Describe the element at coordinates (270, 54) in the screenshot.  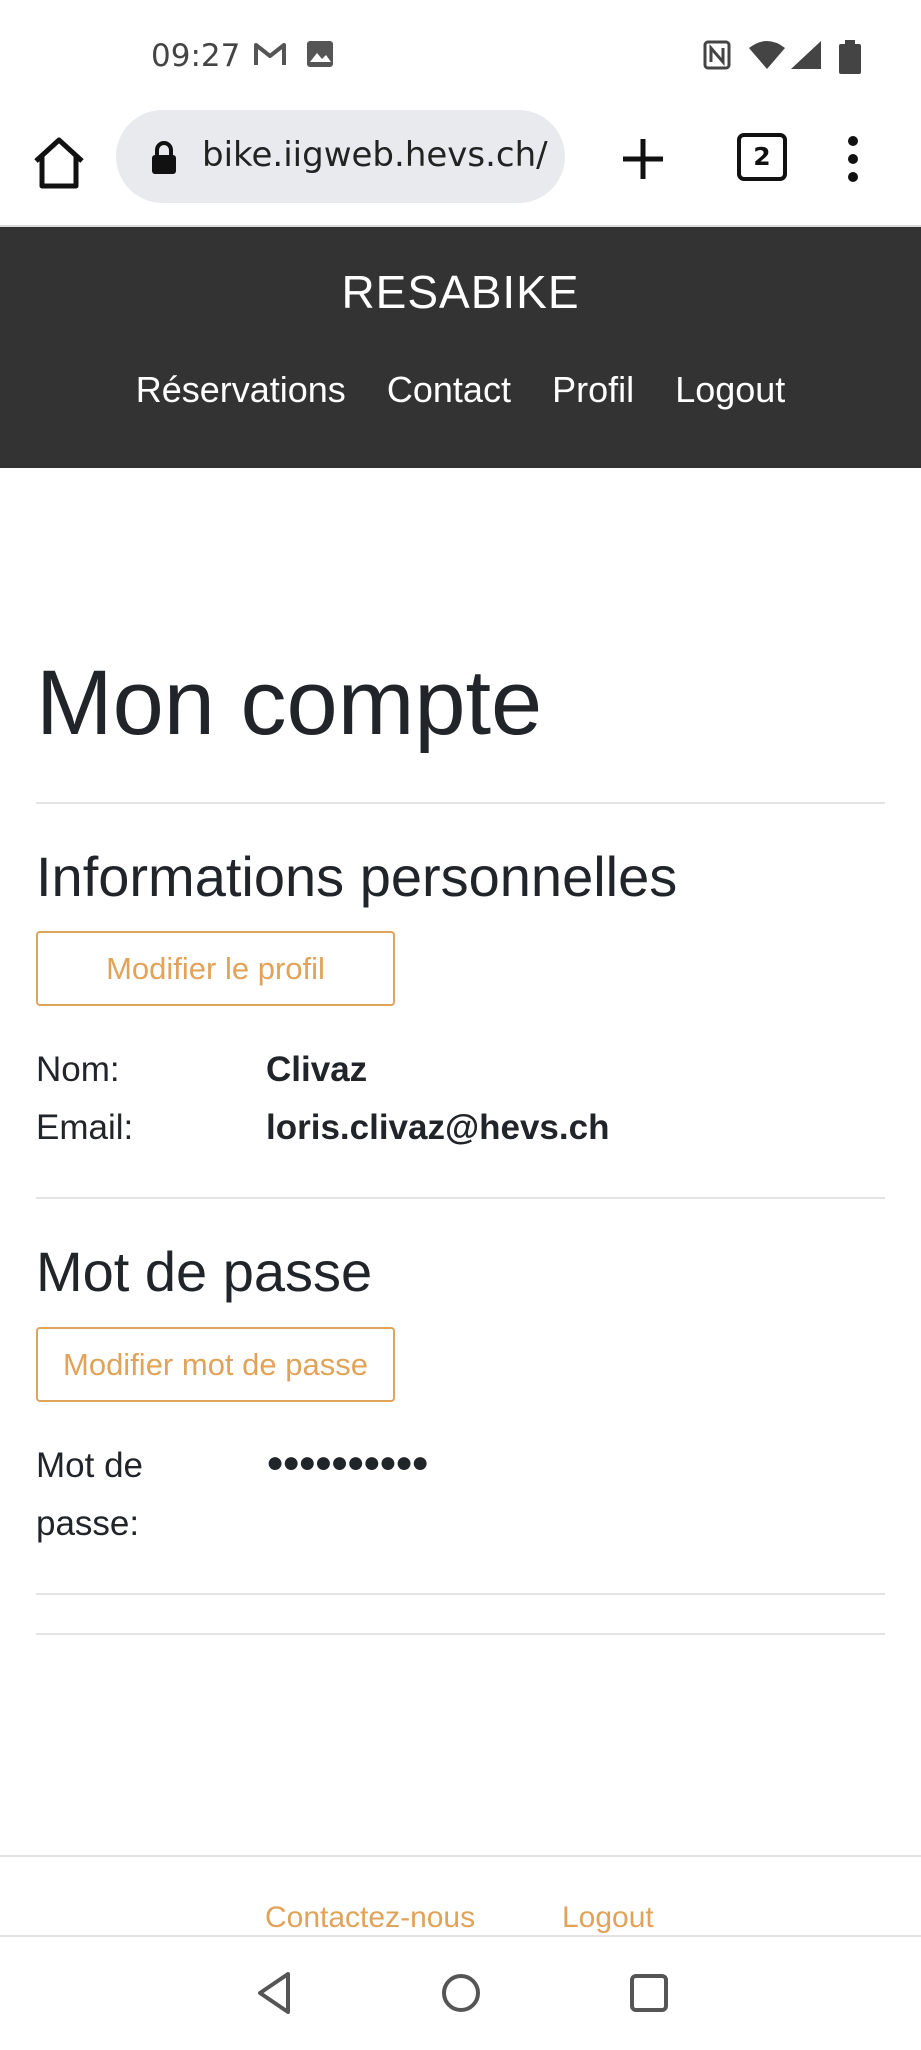
I see `gmail-icon` at that location.